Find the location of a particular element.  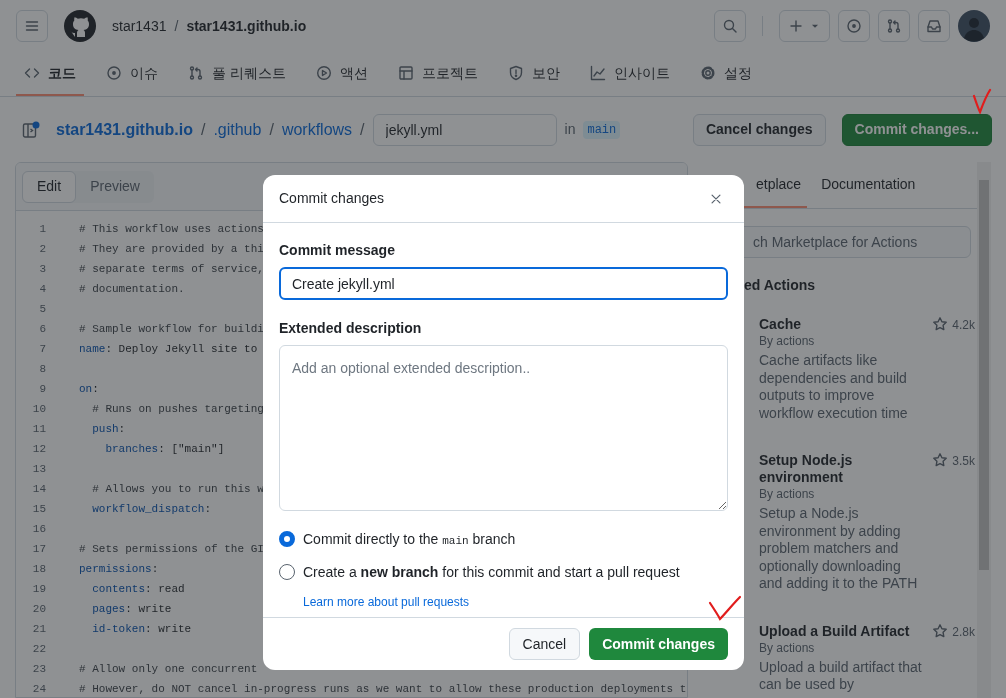

breadcrumb-link: workflows is located at coordinates (317, 129).